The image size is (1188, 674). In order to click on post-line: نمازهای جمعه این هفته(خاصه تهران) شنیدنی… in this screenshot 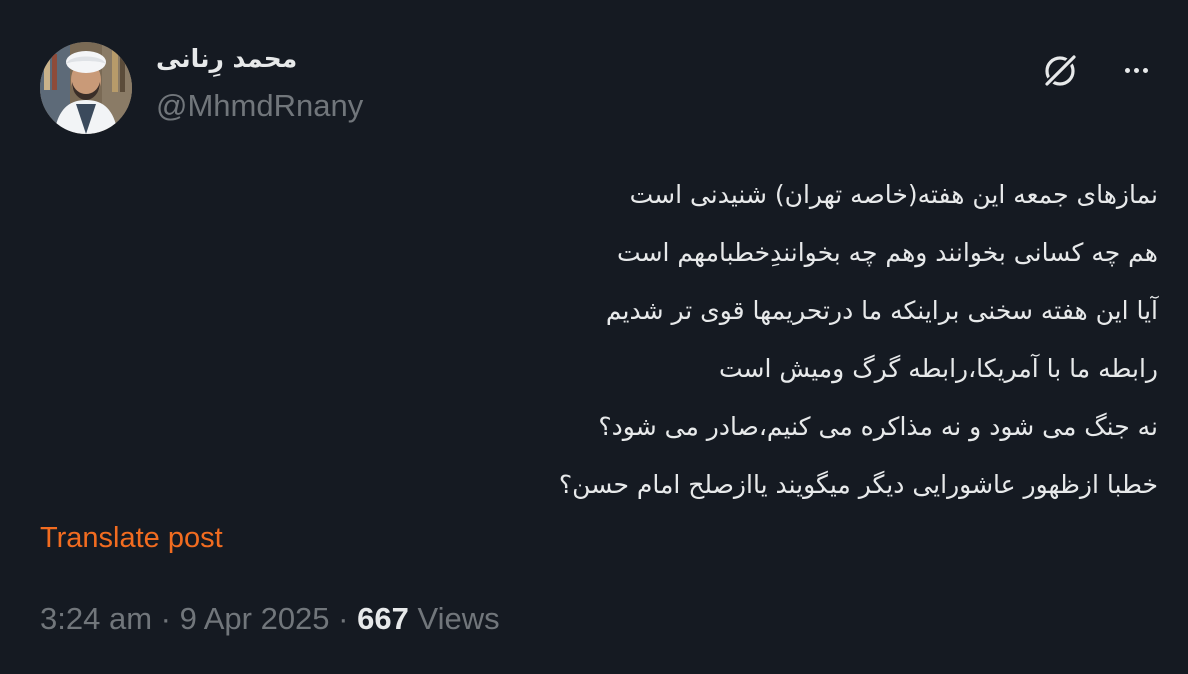, I will do `click(893, 194)`.